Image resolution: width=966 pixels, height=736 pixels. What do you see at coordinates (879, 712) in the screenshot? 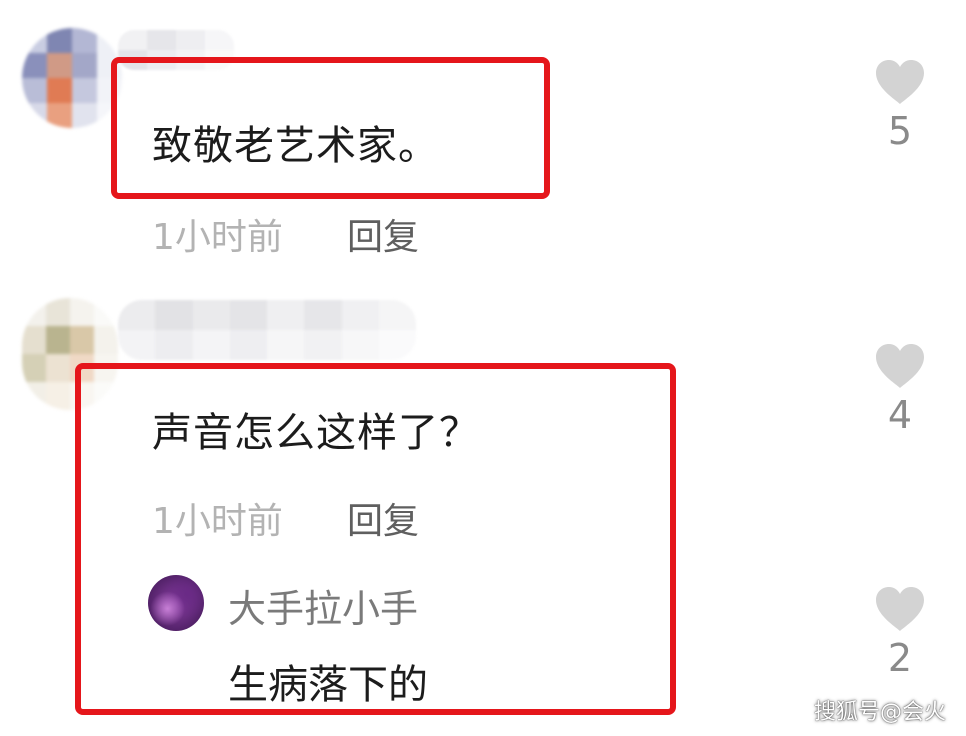
I see `watermark: 搜狐号@会火` at bounding box center [879, 712].